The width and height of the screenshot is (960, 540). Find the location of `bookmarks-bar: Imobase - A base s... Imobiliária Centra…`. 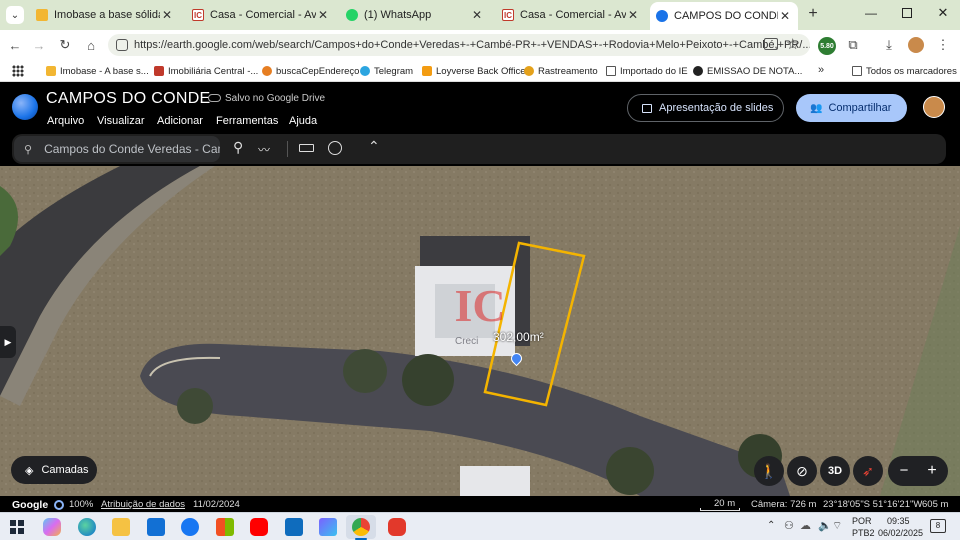

bookmarks-bar: Imobase - A base s... Imobiliária Centra… is located at coordinates (480, 71).